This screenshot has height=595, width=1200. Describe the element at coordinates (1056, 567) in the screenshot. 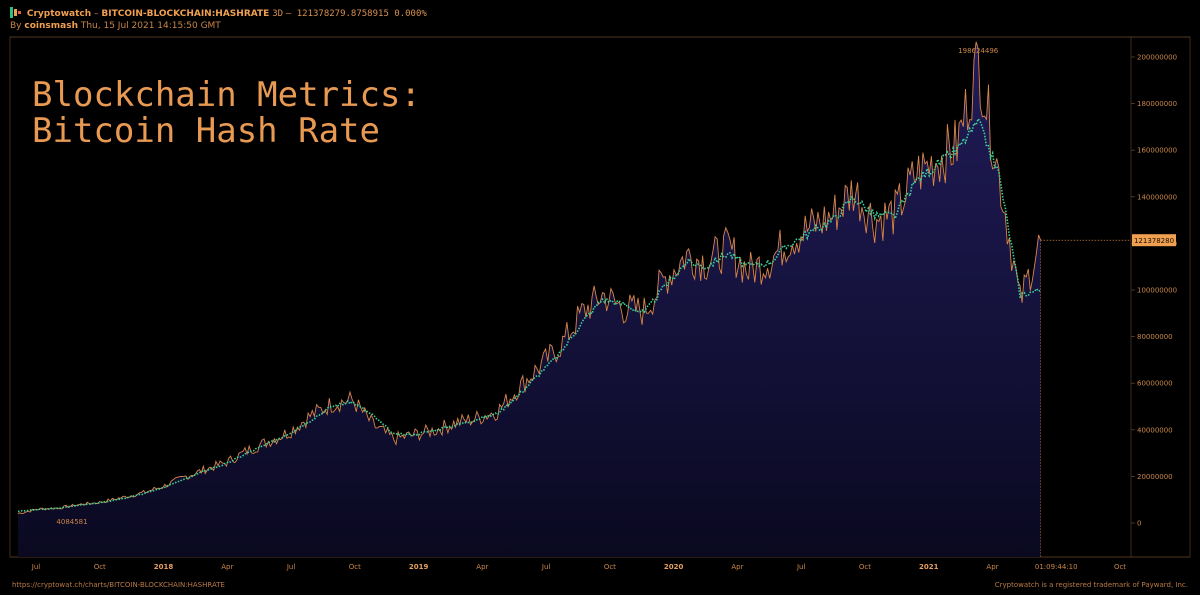

I see `x-tick-label: 01:09:44:10` at that location.